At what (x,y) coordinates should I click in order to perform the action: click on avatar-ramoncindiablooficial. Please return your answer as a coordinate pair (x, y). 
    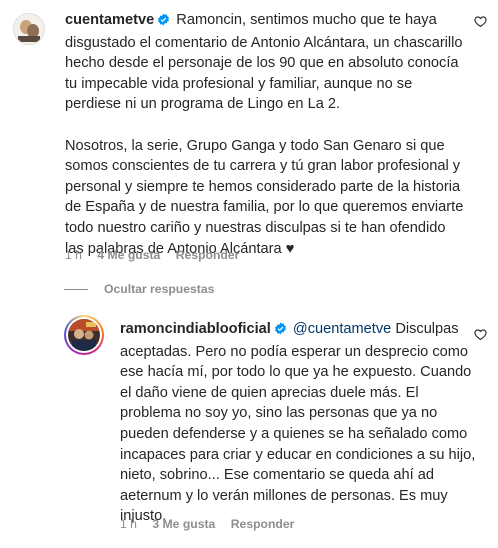
    Looking at the image, I should click on (84, 335).